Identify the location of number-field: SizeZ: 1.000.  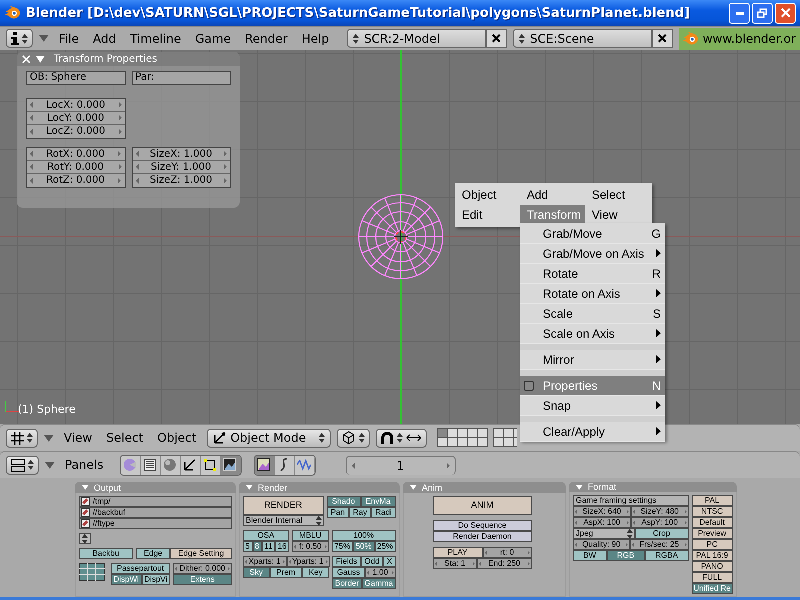
(181, 180).